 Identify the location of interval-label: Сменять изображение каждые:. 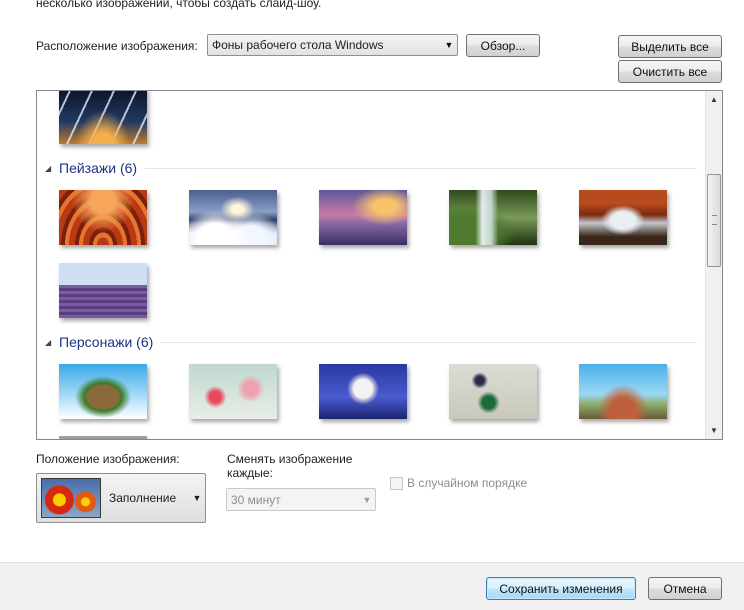
(290, 466).